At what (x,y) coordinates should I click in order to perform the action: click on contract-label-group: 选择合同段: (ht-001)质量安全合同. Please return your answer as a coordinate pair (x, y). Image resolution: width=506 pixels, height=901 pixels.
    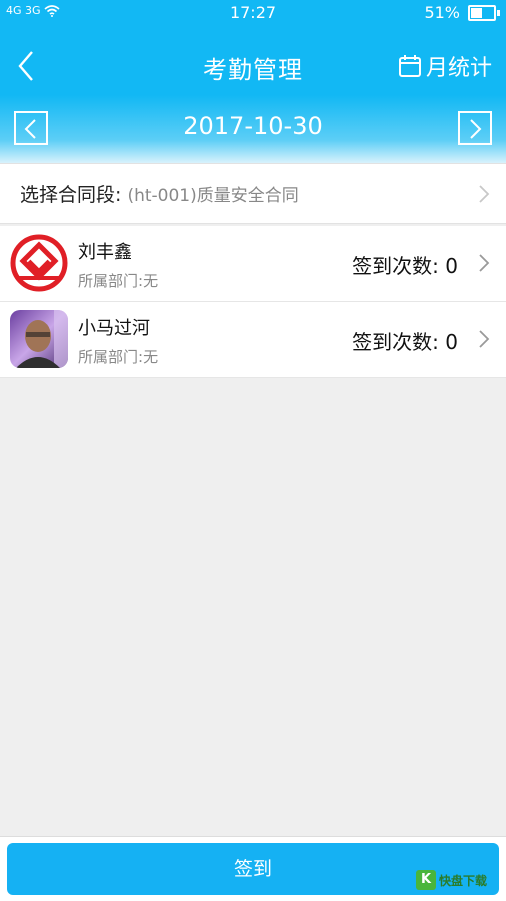
    Looking at the image, I should click on (159, 193).